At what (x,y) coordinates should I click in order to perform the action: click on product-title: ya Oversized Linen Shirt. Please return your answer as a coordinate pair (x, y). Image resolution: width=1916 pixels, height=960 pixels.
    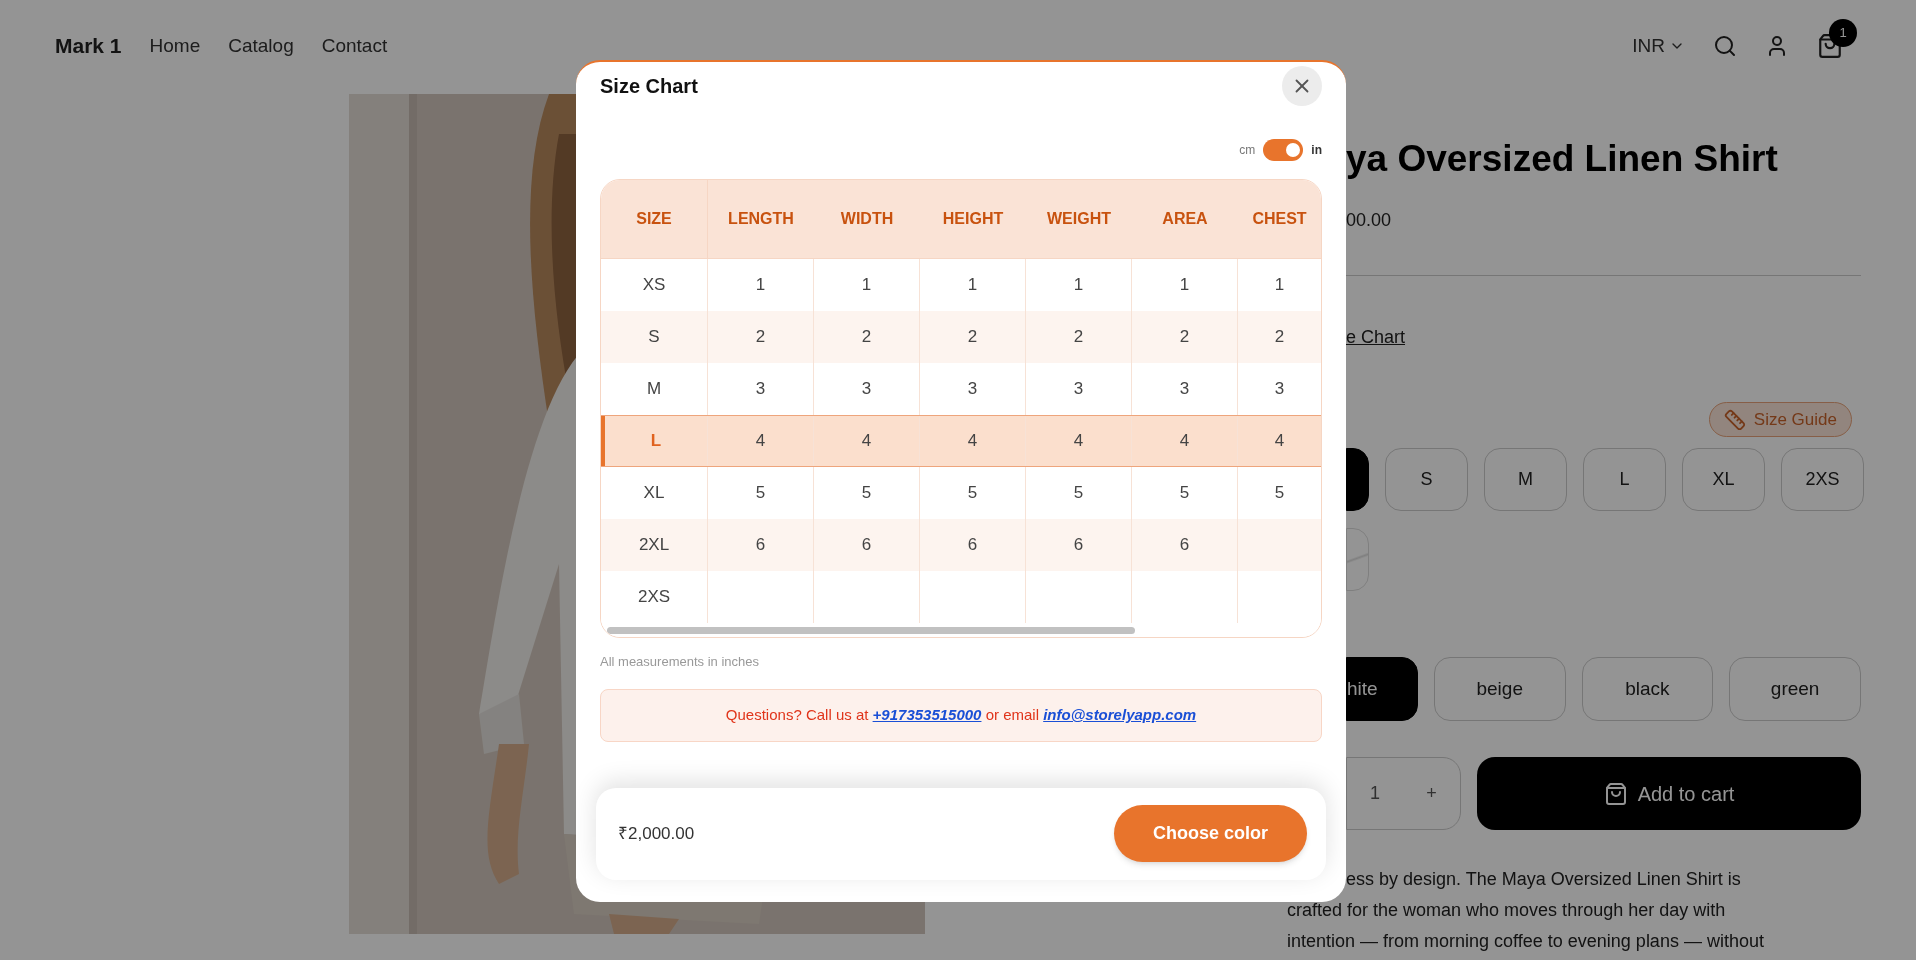
    Looking at the image, I should click on (1562, 159).